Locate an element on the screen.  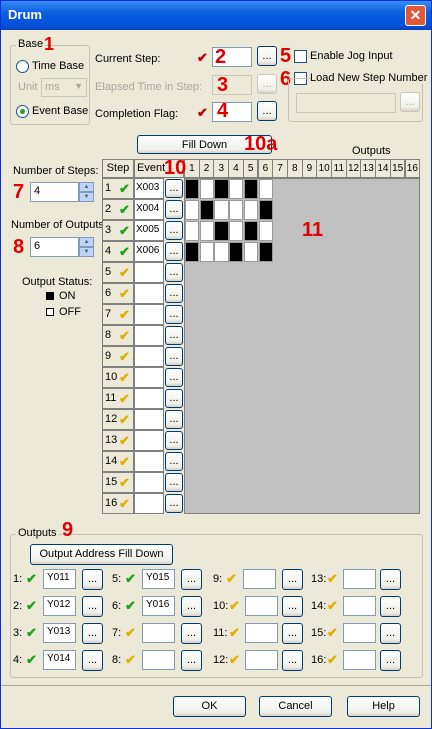
number-of-steps-spinner: ▲ ▼ is located at coordinates (86, 192).